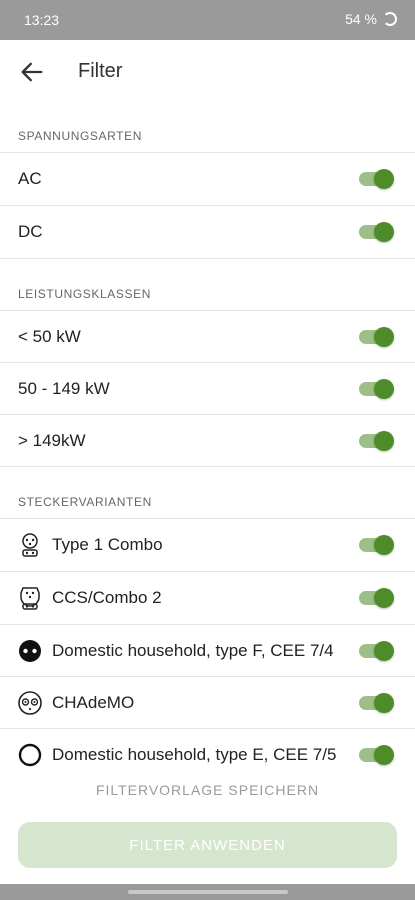  Describe the element at coordinates (207, 545) in the screenshot. I see `filter-row-type1-combo: Type 1 Combo` at that location.